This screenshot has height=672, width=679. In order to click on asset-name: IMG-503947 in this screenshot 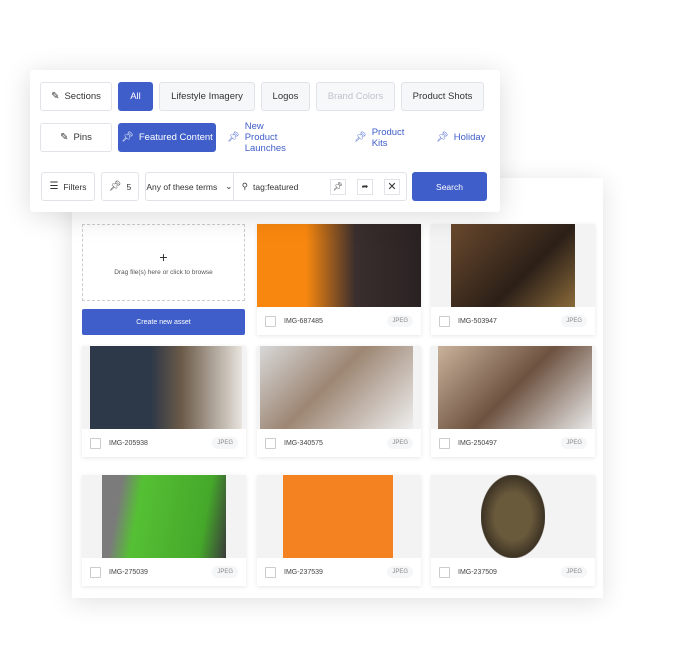, I will do `click(477, 321)`.